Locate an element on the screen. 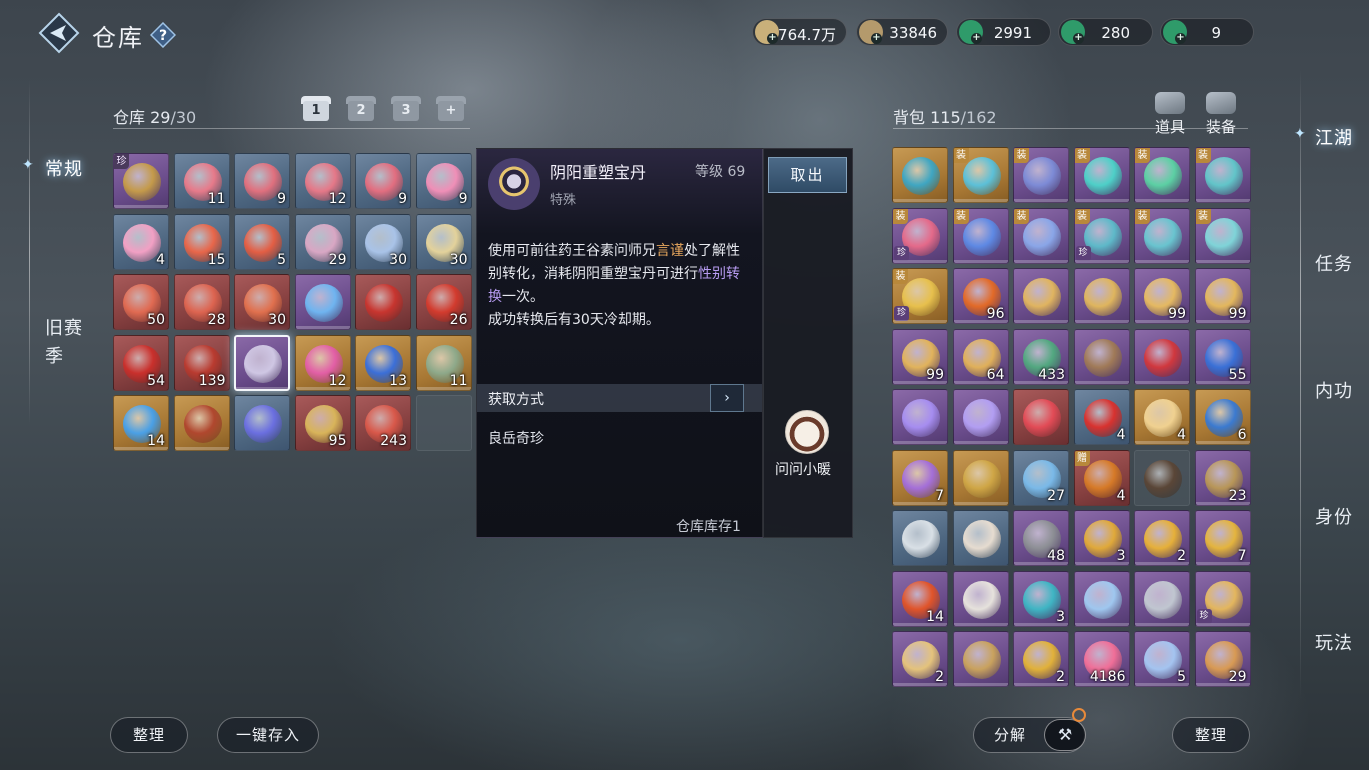 This screenshot has width=1369, height=770. bag-slot: 27 is located at coordinates (1041, 477).